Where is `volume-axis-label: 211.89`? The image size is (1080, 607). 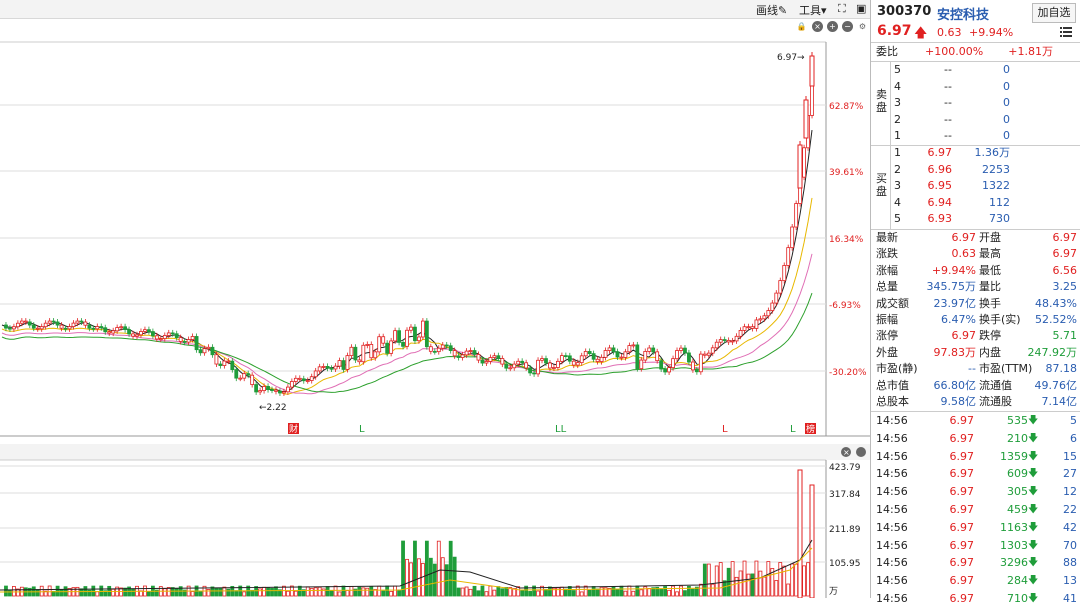
volume-axis-label: 211.89 is located at coordinates (845, 530).